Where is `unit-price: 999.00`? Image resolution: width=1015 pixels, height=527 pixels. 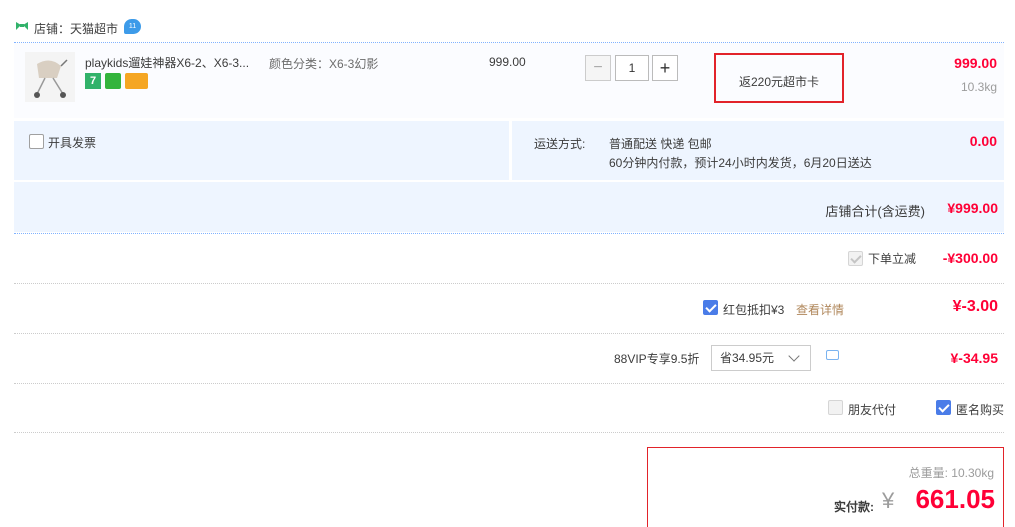
unit-price: 999.00 is located at coordinates (507, 62).